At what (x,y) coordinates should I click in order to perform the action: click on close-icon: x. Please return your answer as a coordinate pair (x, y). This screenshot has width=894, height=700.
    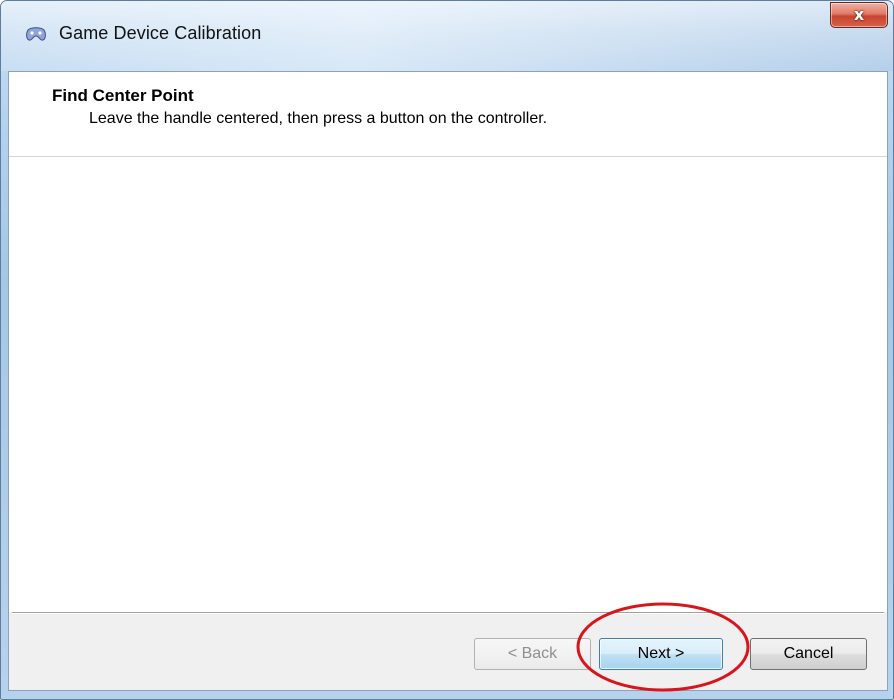
    Looking at the image, I should click on (859, 14).